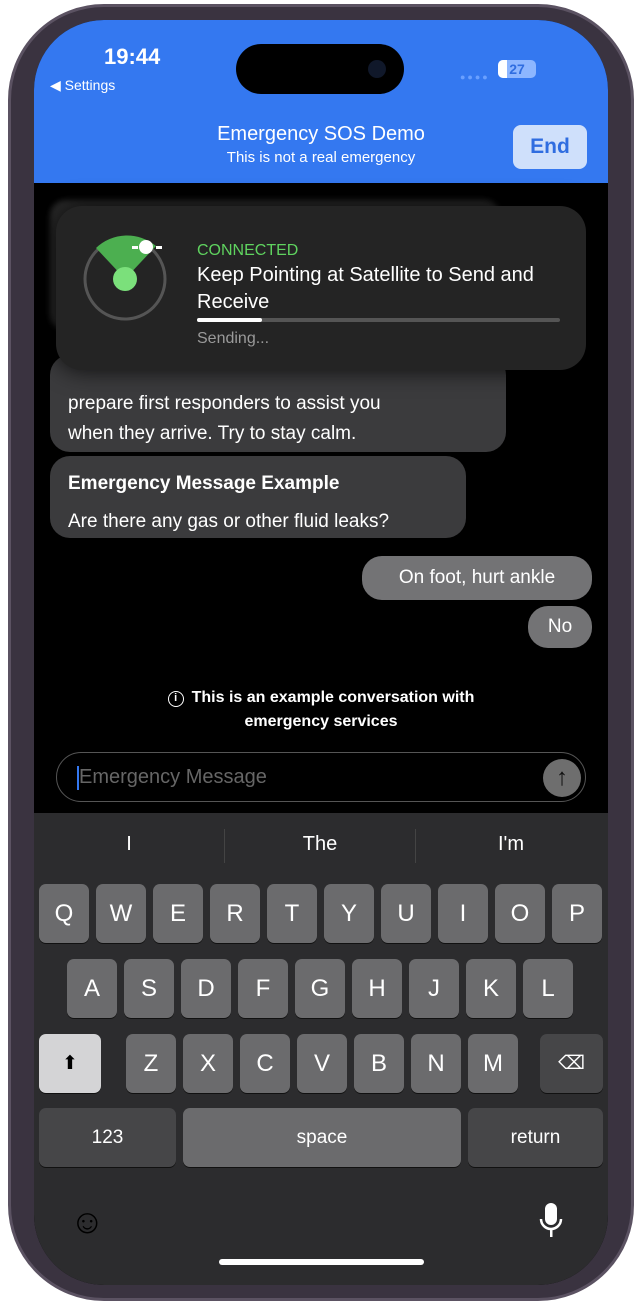  Describe the element at coordinates (90, 85) in the screenshot. I see `back-label: Settings` at that location.